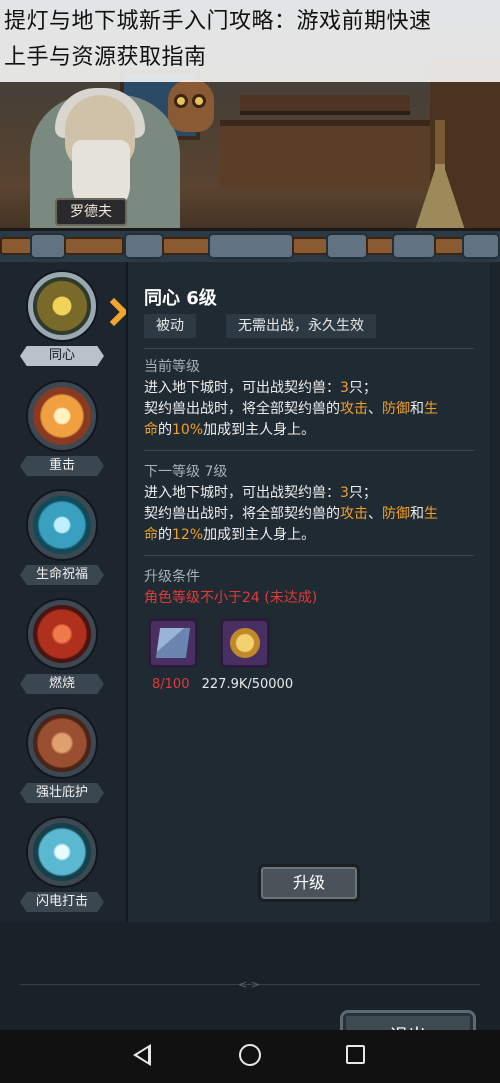 Image resolution: width=500 pixels, height=1083 pixels. I want to click on recent-apps-icon, so click(355, 1054).